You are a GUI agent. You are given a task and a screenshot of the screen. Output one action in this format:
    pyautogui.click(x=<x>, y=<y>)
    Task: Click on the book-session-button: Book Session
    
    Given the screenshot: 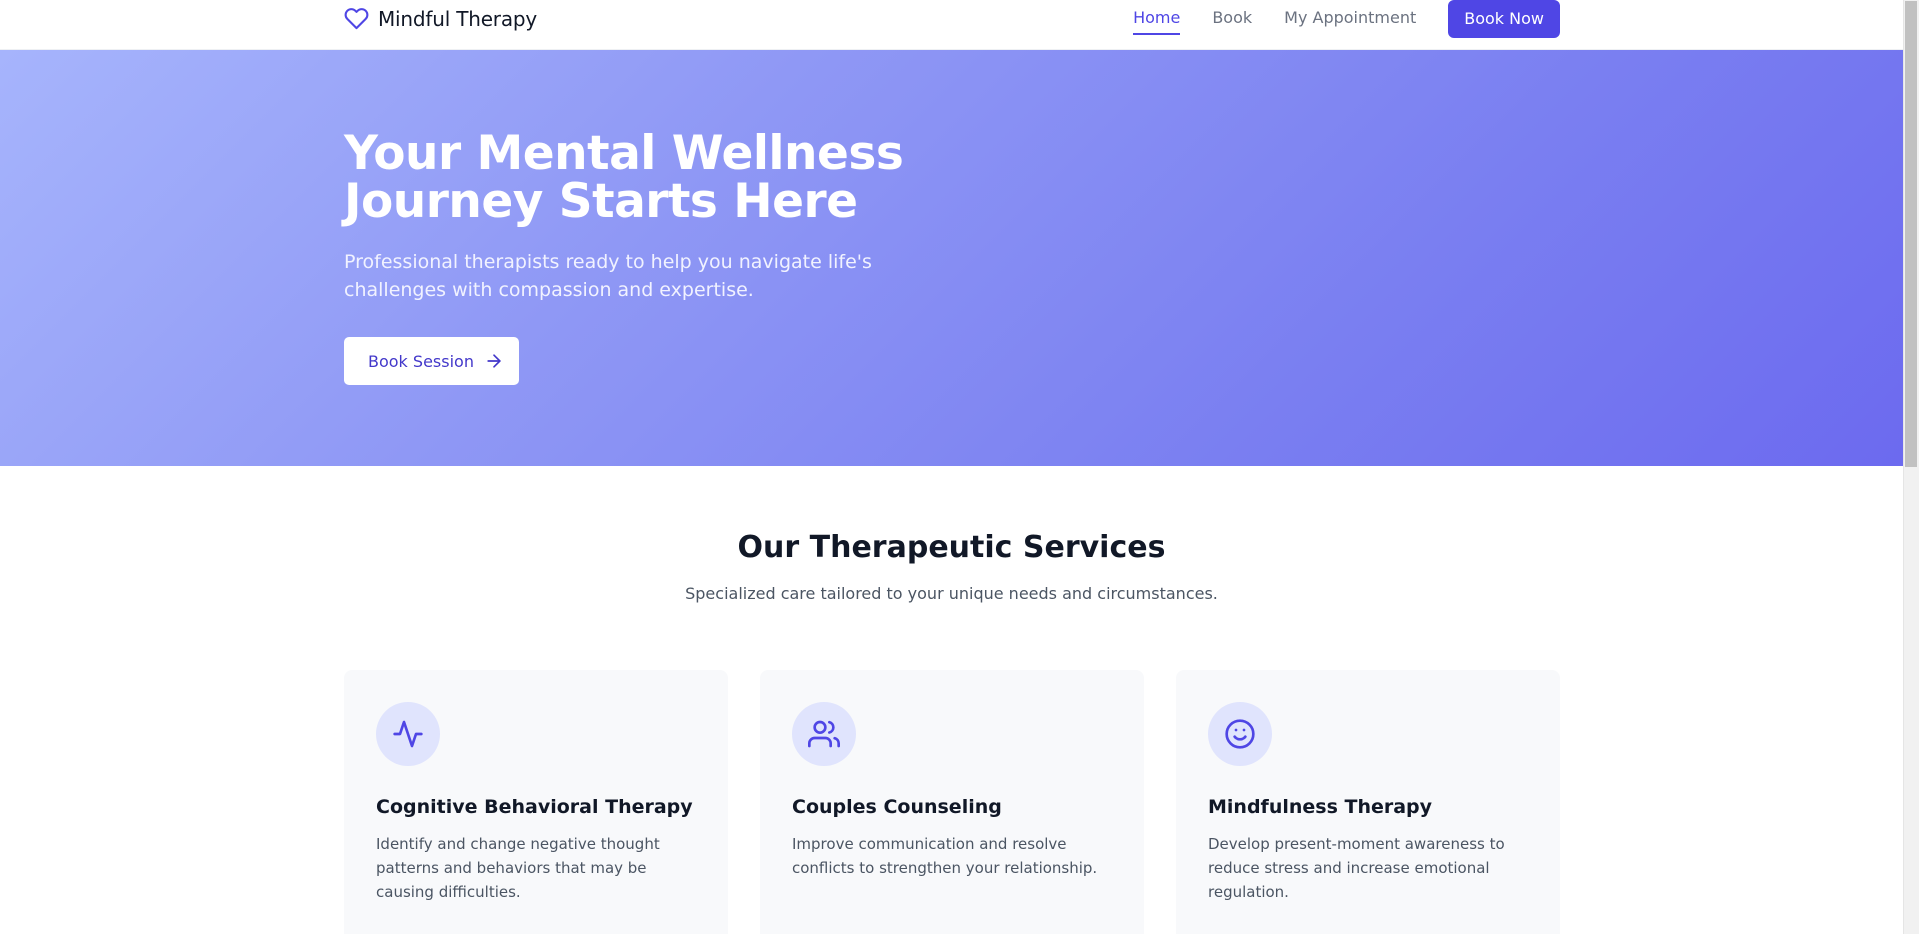 What is the action you would take?
    pyautogui.click(x=431, y=361)
    